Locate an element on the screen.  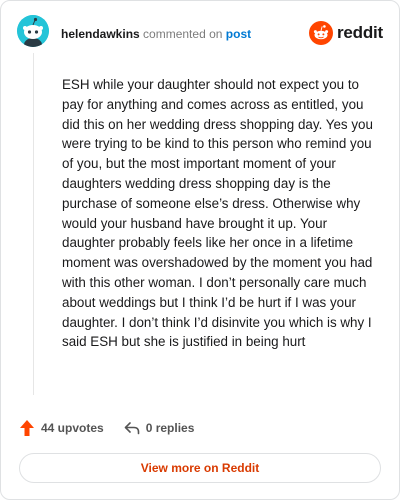
upvote-arrow-icon is located at coordinates (27, 428).